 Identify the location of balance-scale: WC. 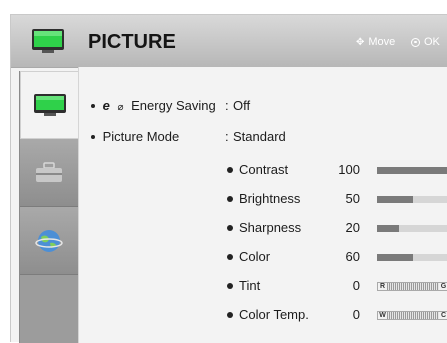
(412, 315).